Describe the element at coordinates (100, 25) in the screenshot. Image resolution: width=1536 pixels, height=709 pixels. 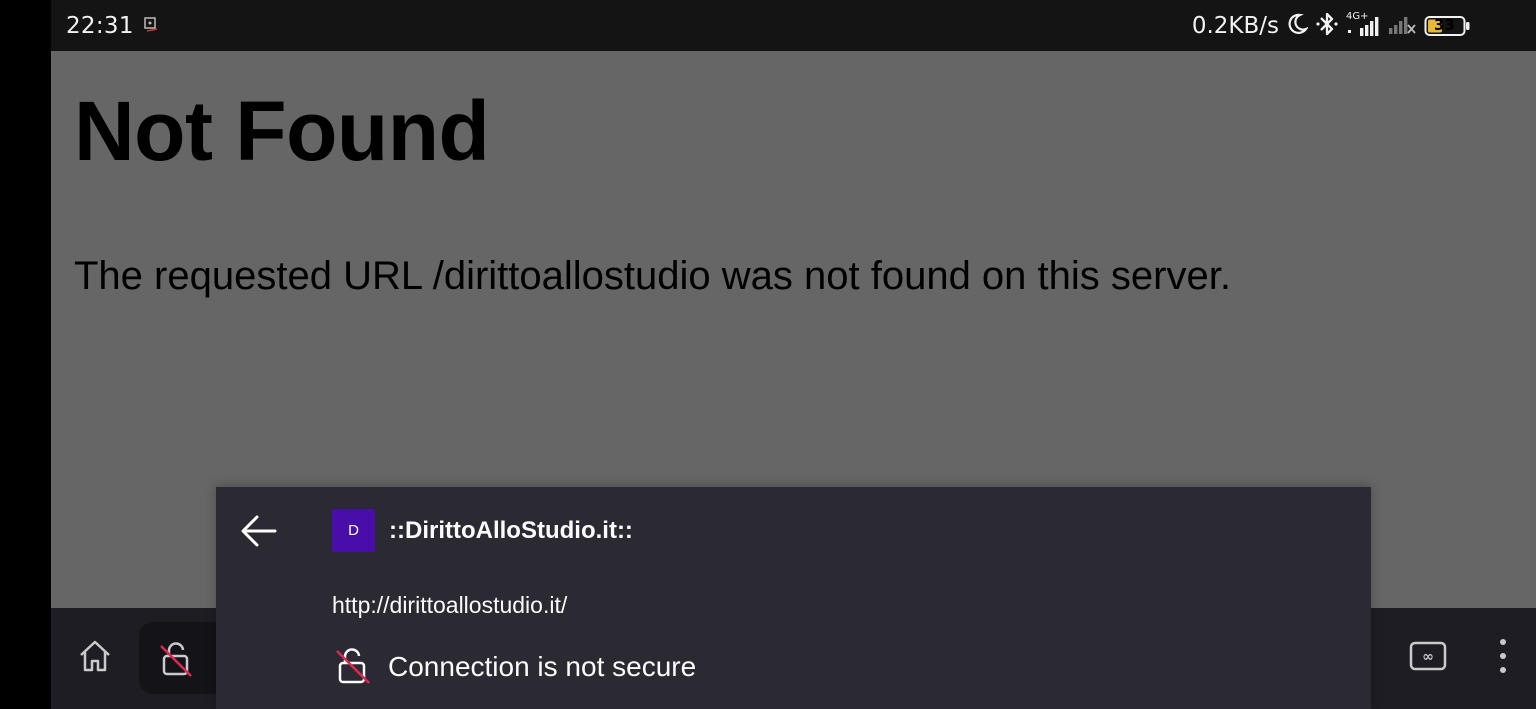
I see `status-time: 22:31` at that location.